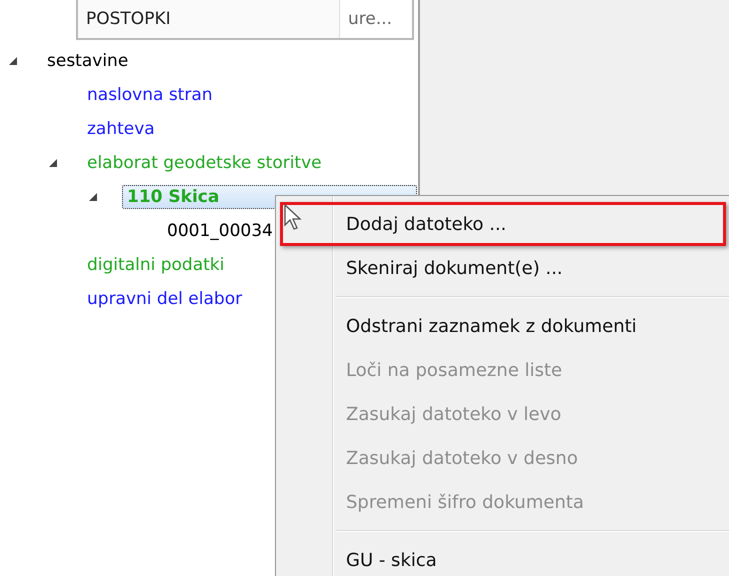 The width and height of the screenshot is (729, 576). I want to click on tree-item: upravni del elabor, so click(165, 299).